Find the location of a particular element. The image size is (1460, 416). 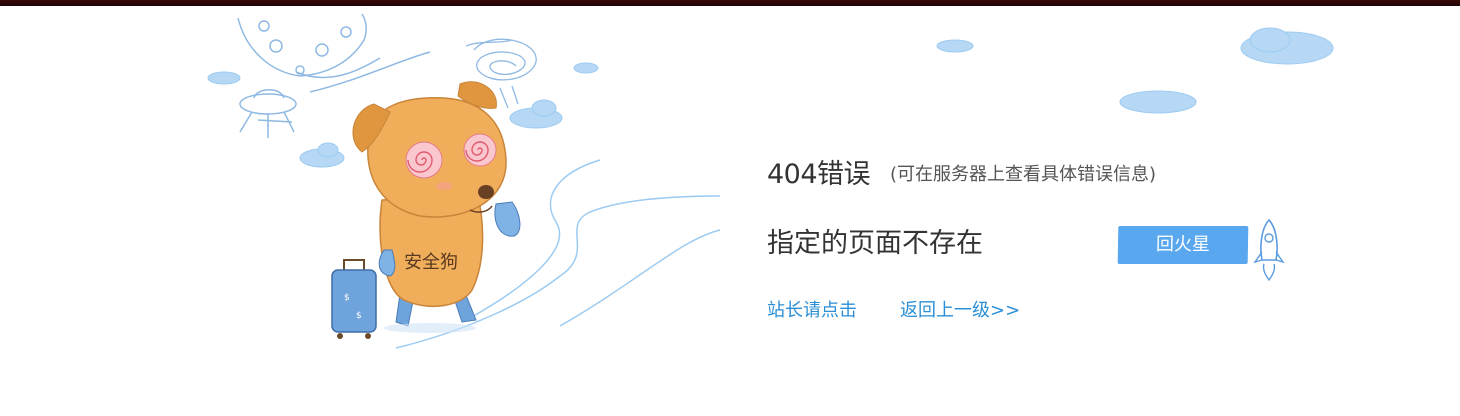

error-title: 404错误 is located at coordinates (819, 174).